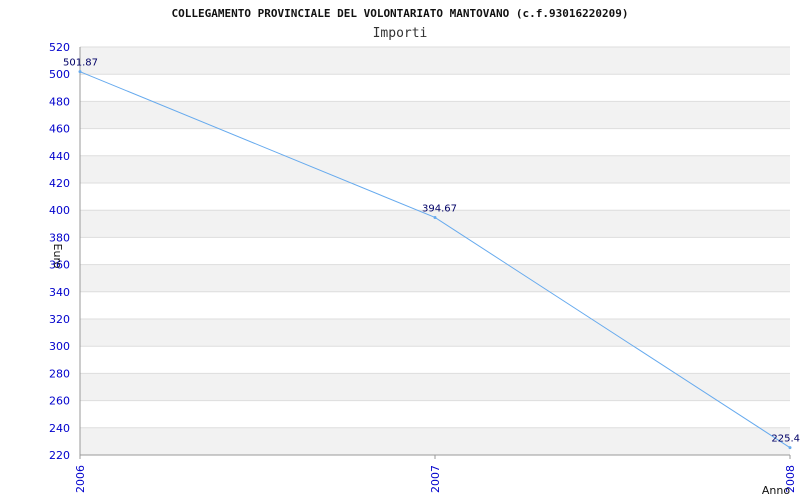 The image size is (800, 500). What do you see at coordinates (59, 428) in the screenshot?
I see `y-tick-label: 240` at bounding box center [59, 428].